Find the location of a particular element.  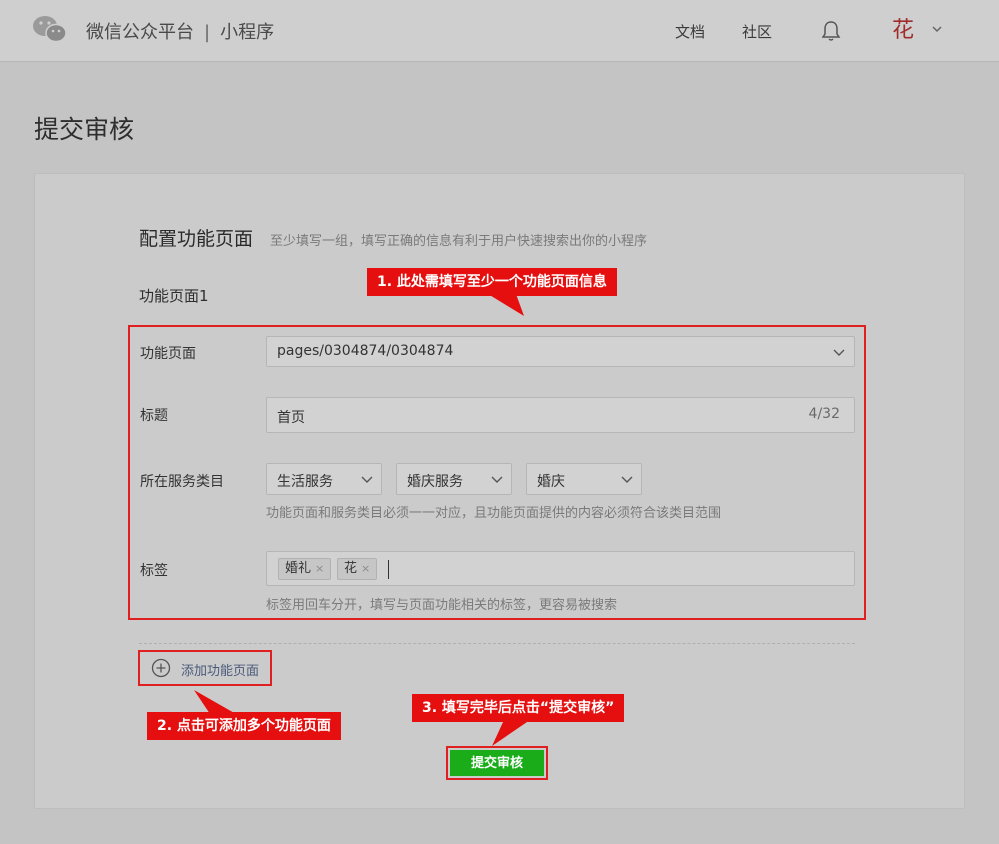

annotation-highlight-submit: 提交审核 is located at coordinates (497, 763).